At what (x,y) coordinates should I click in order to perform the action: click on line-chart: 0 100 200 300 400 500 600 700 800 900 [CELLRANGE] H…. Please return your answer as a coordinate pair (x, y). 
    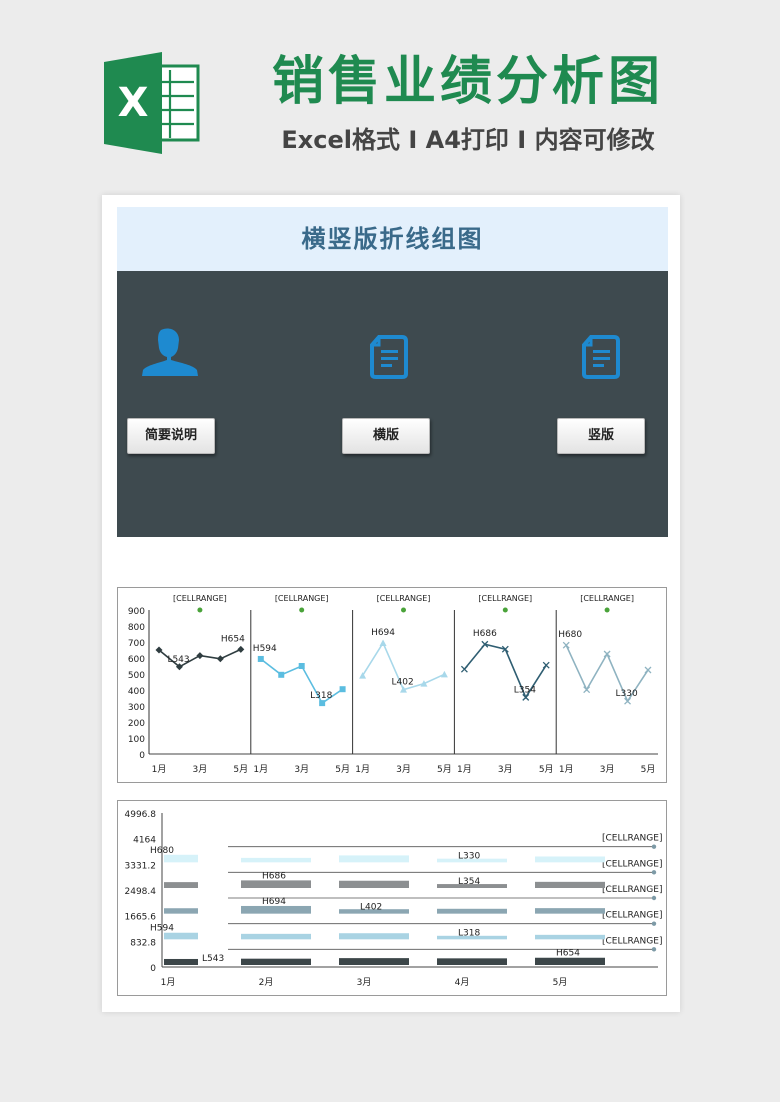
    Looking at the image, I should click on (393, 684).